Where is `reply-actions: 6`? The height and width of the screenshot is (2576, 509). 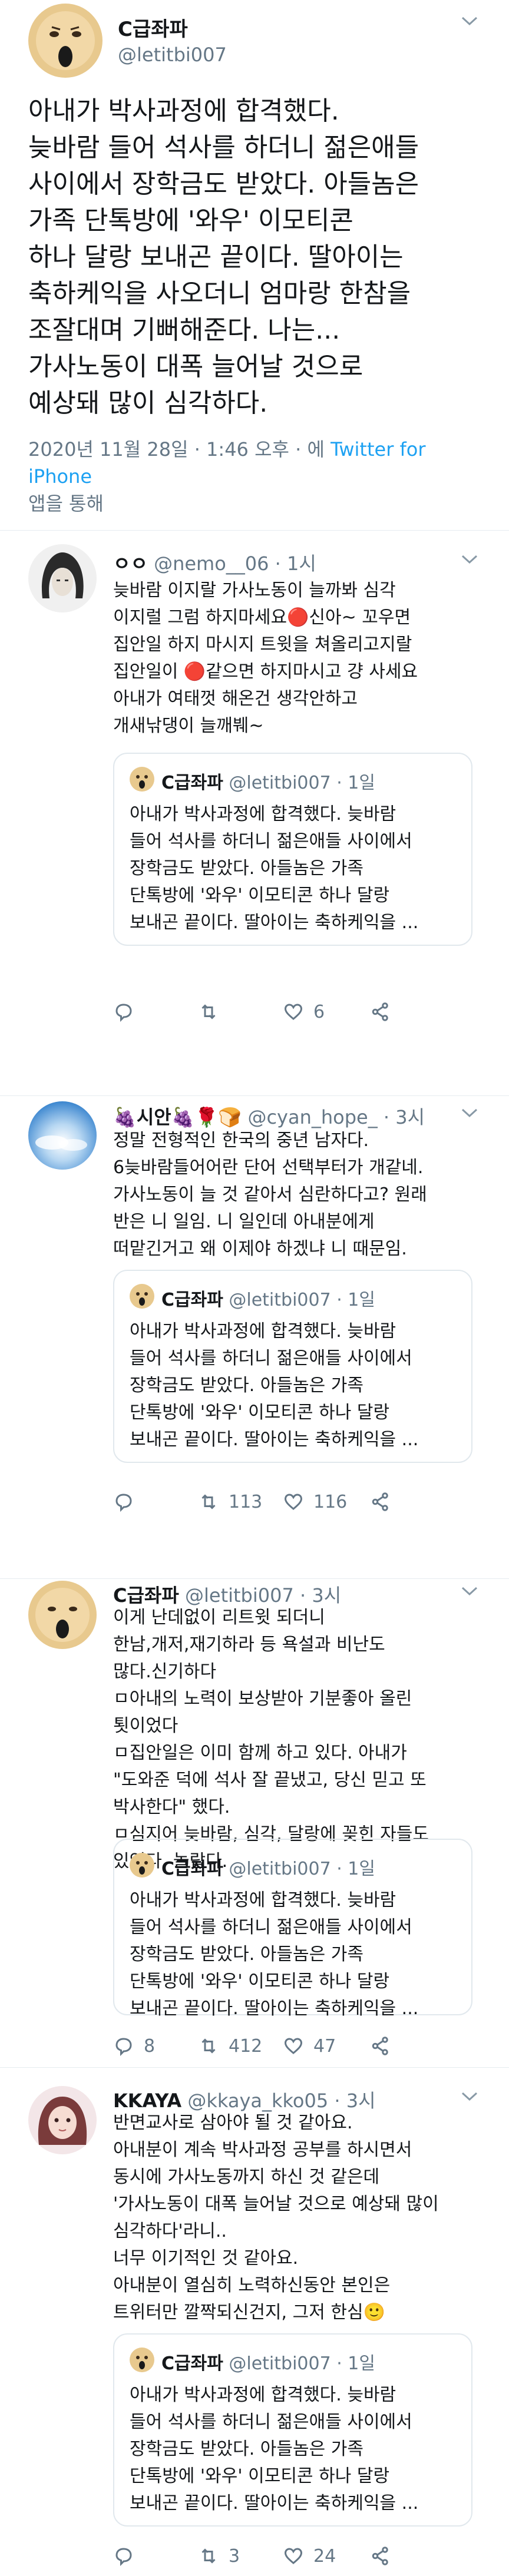
reply-actions: 6 is located at coordinates (278, 1013).